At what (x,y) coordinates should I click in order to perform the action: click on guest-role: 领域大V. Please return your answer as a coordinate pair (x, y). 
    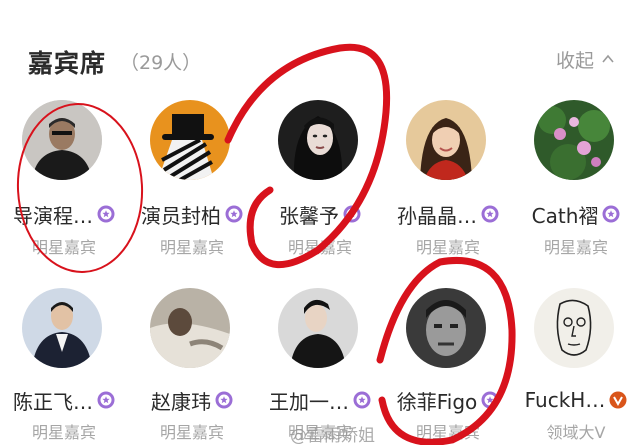
    Looking at the image, I should click on (576, 432).